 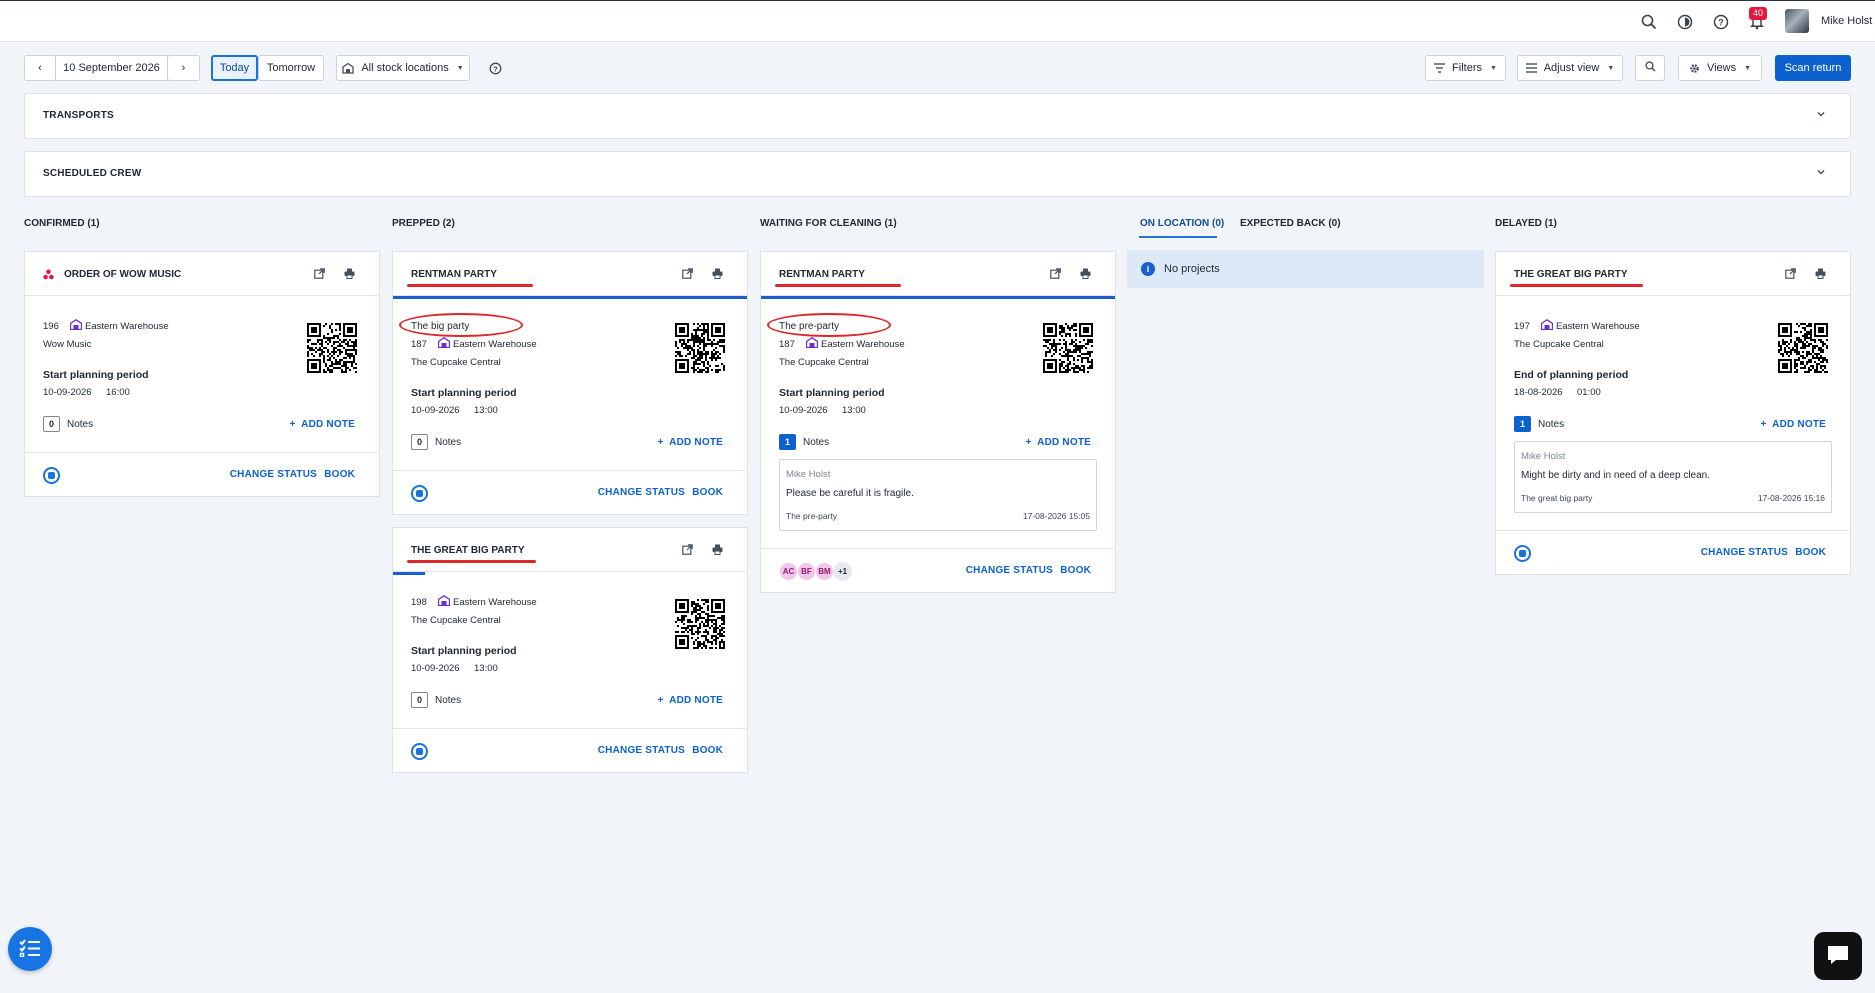 I want to click on transports-panel: TRANSPORTS, so click(x=937, y=116).